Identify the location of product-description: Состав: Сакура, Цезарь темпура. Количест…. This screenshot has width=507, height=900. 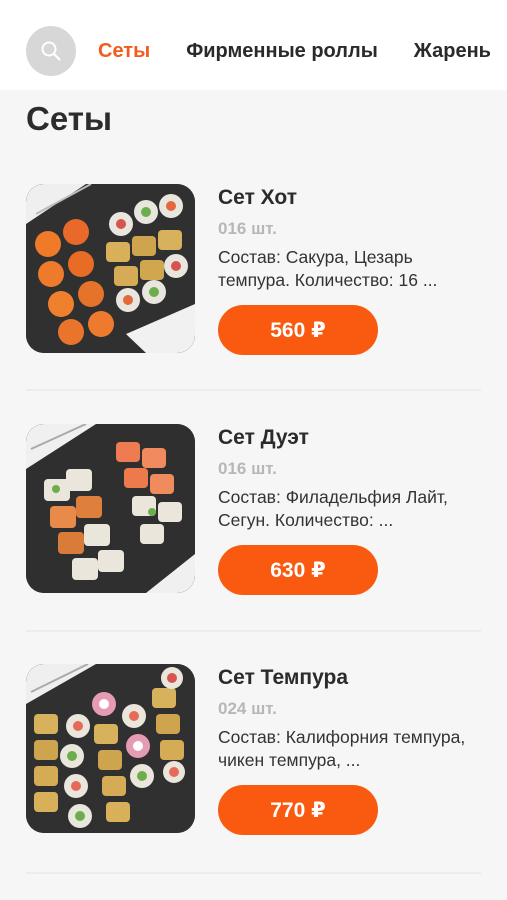
(328, 268).